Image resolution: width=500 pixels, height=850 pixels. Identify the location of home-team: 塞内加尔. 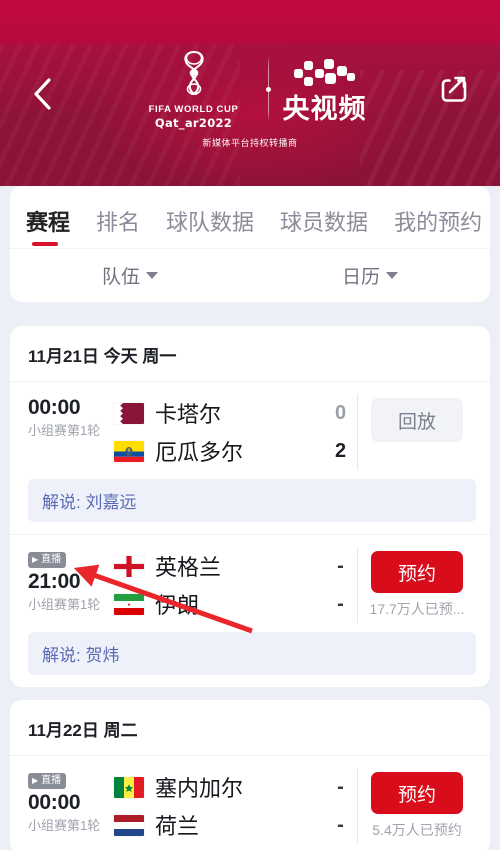
(219, 787).